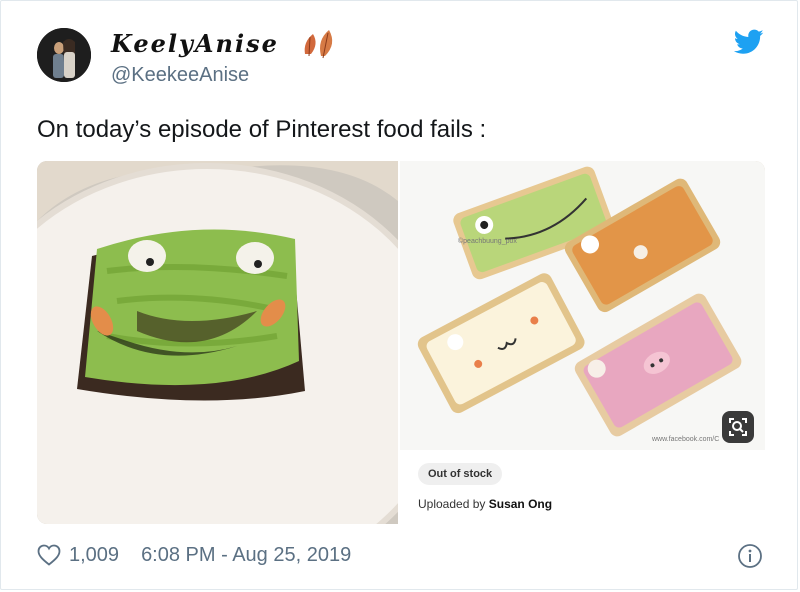 The height and width of the screenshot is (592, 800). I want to click on avatar, so click(64, 55).